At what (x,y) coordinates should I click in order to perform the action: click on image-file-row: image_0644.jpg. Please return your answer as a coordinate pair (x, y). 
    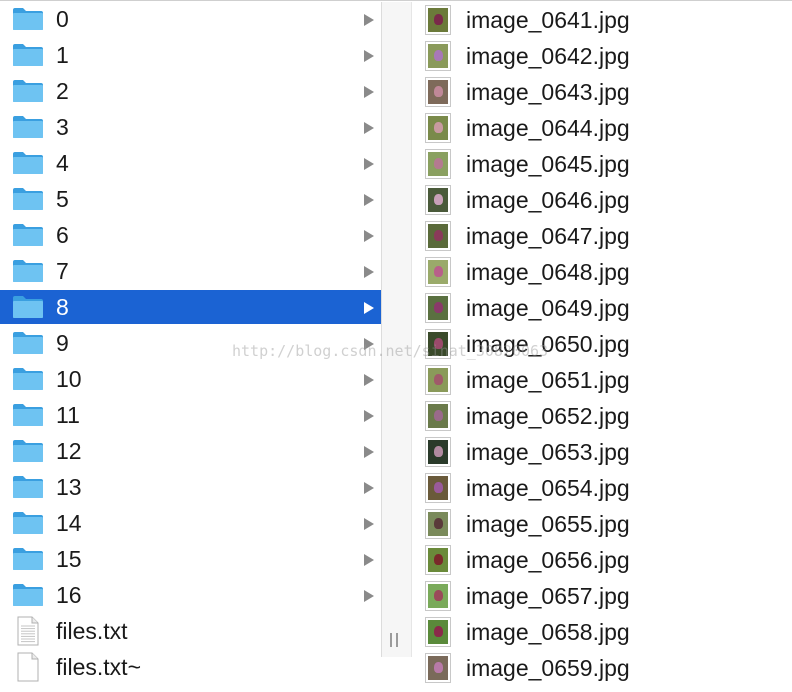
    Looking at the image, I should click on (601, 128).